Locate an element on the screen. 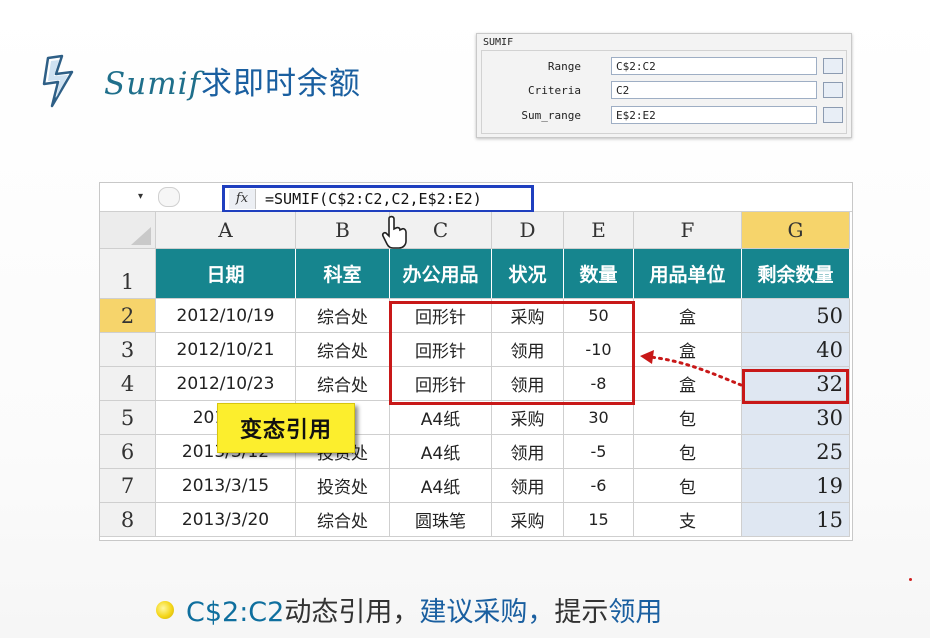 Image resolution: width=930 pixels, height=638 pixels. namebox-dropdown-icon: ▾ is located at coordinates (140, 196).